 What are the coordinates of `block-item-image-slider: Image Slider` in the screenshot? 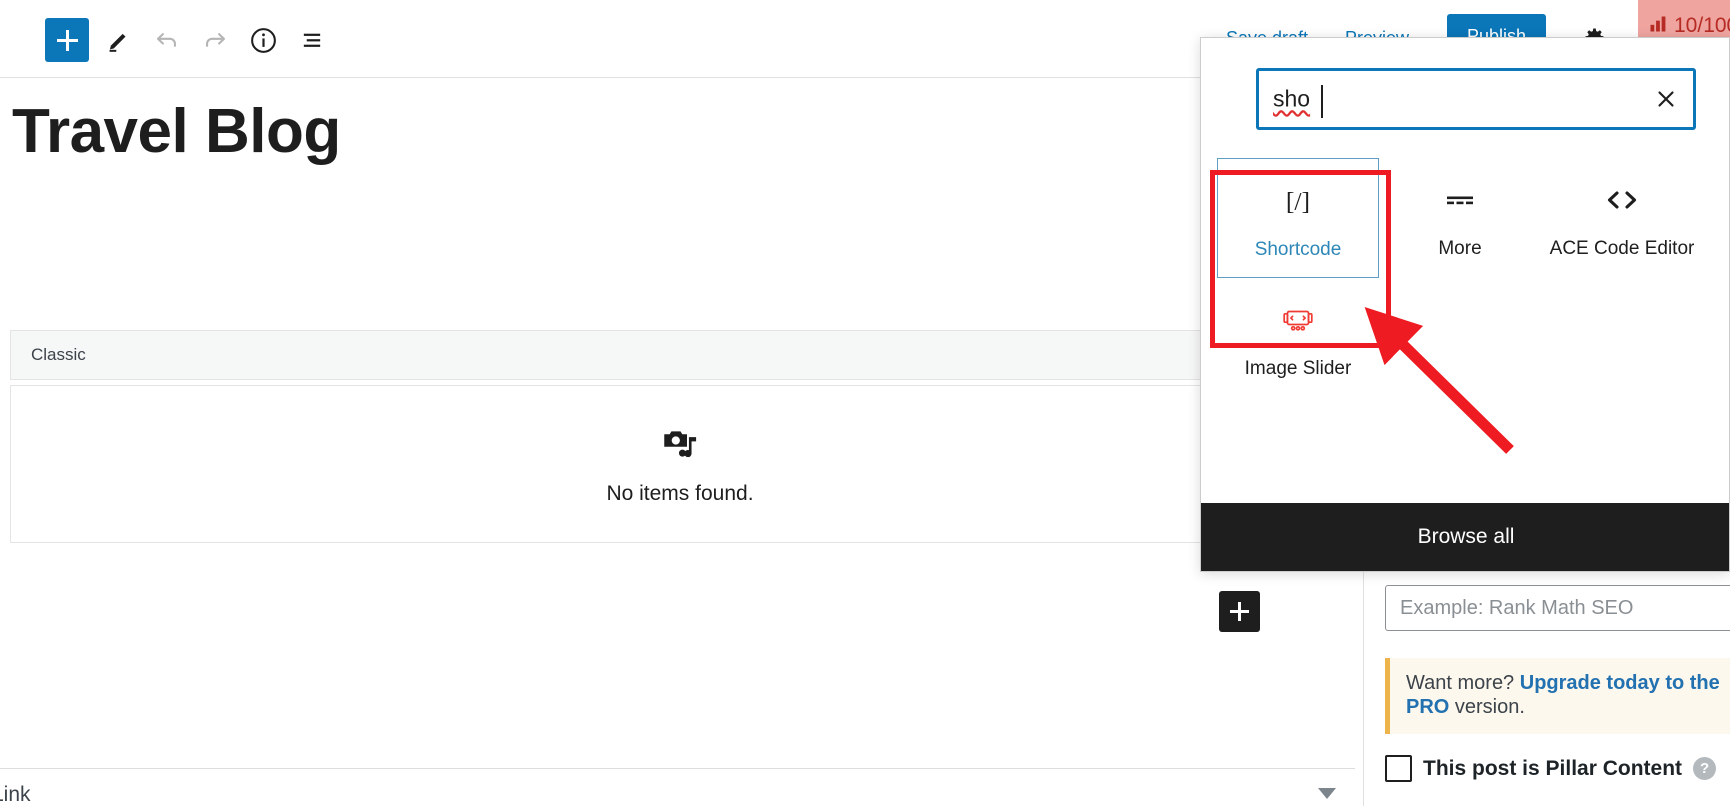 It's located at (1298, 337).